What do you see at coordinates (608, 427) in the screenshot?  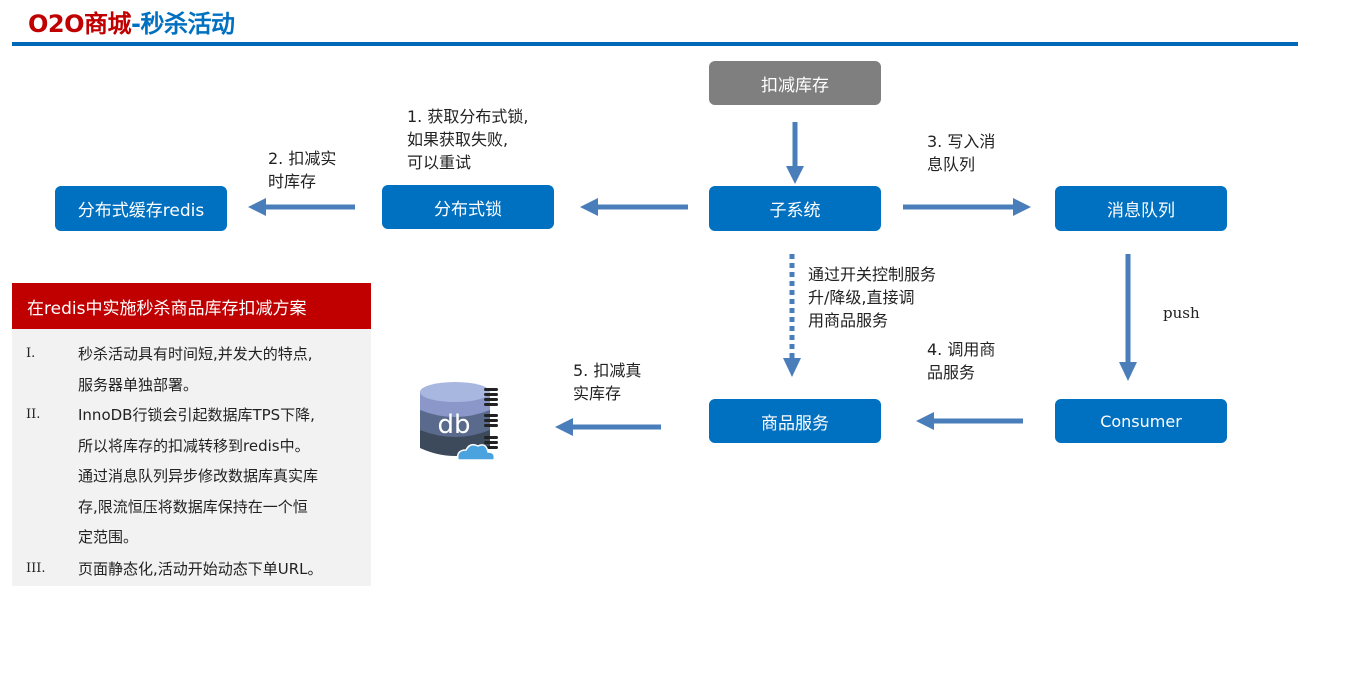 I see `arrow-product-to-db` at bounding box center [608, 427].